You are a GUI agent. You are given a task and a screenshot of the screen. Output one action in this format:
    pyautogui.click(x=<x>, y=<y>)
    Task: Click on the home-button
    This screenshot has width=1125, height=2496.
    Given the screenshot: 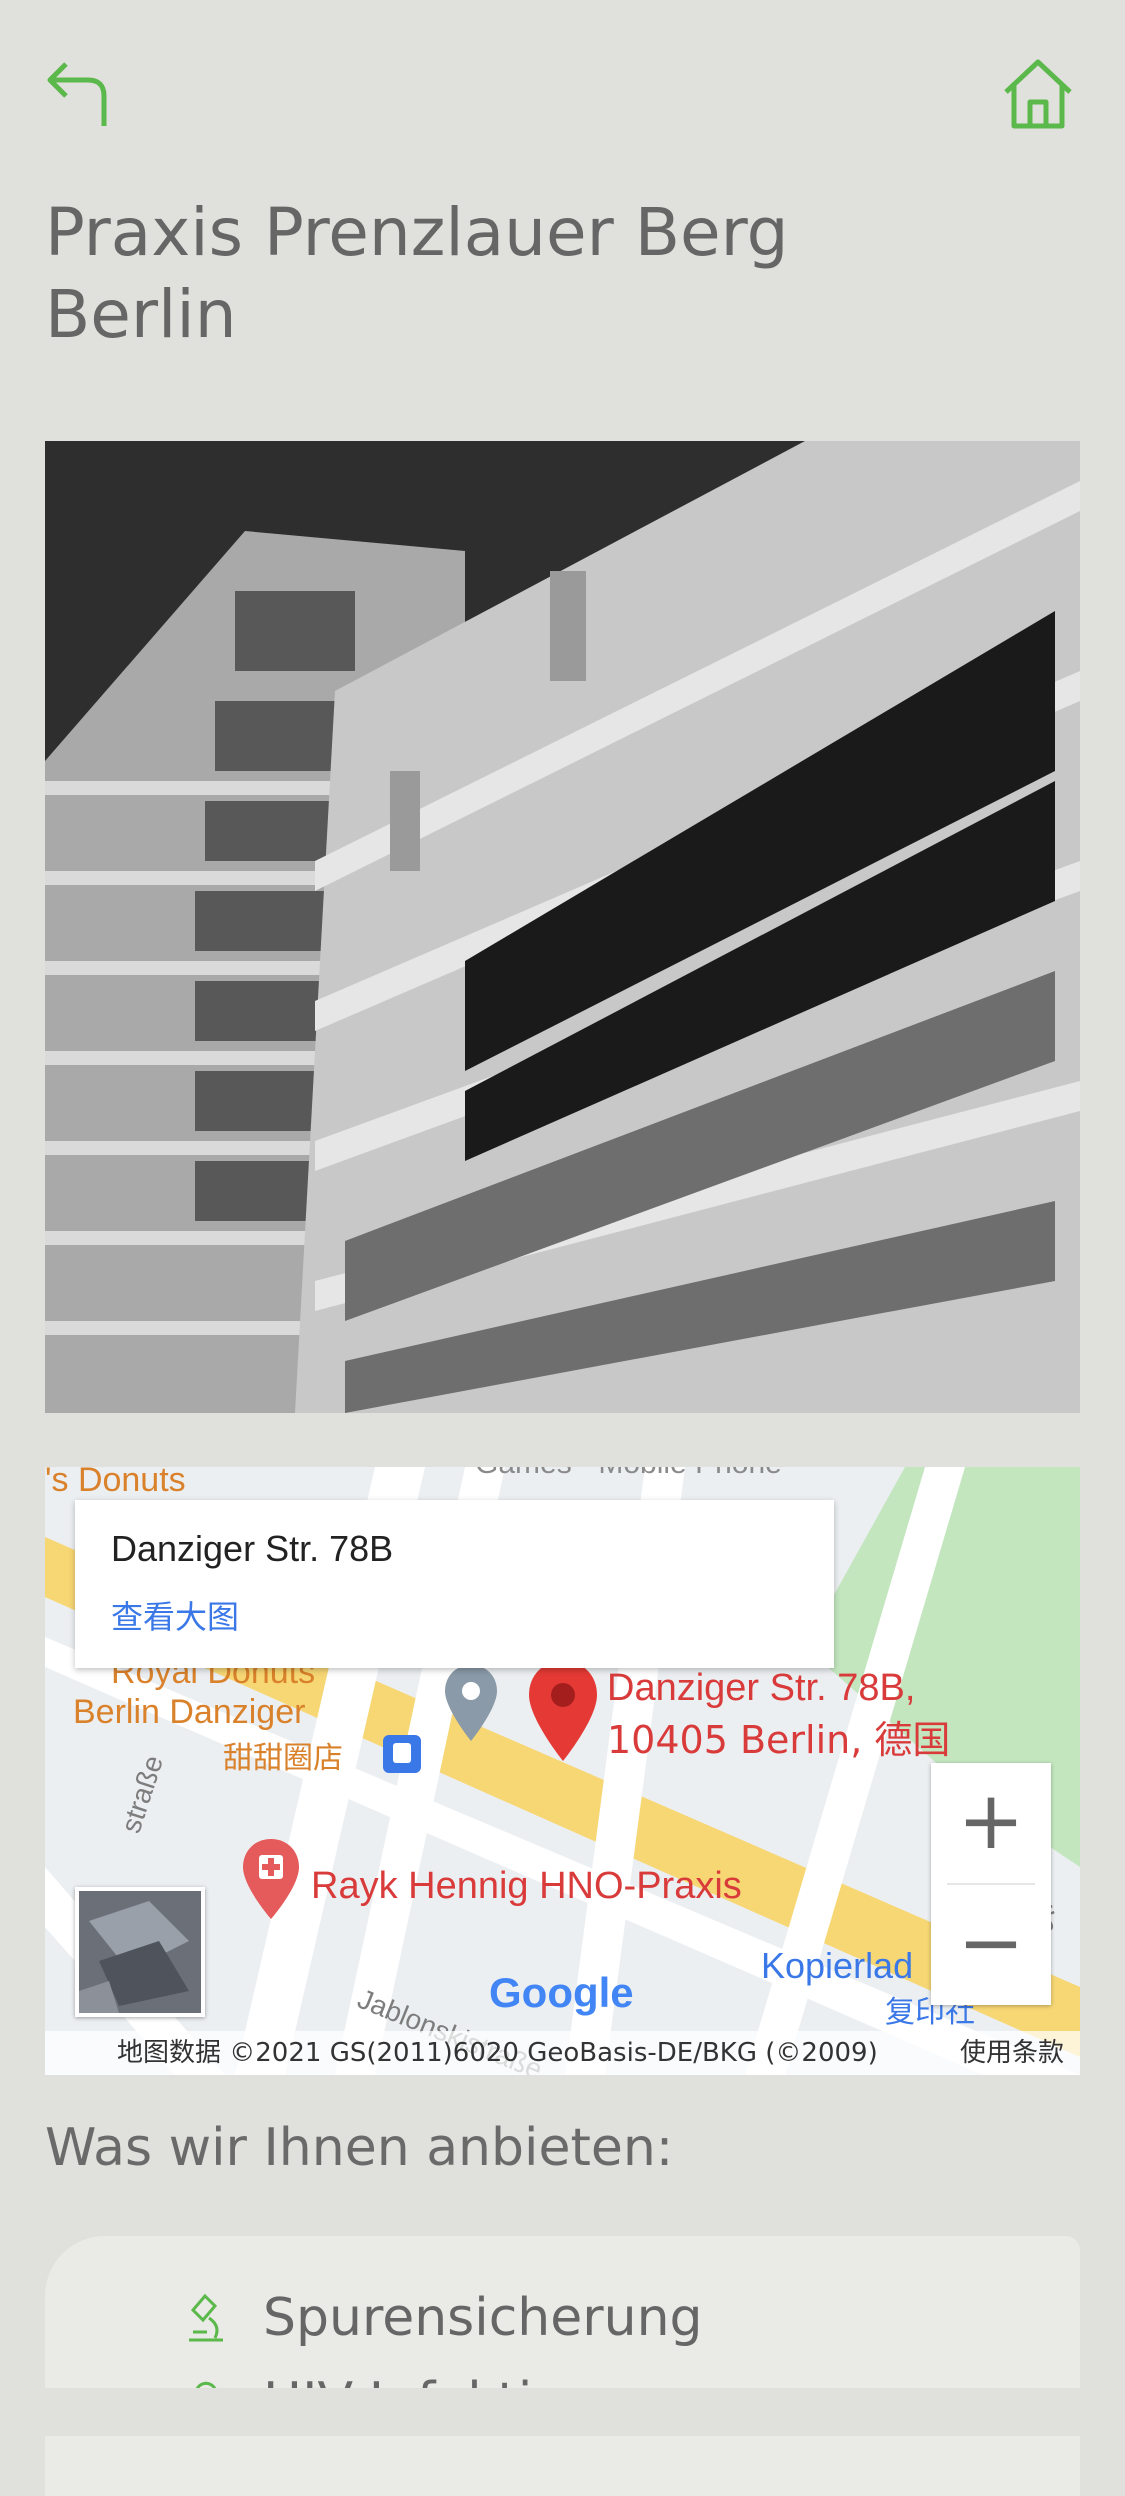 What is the action you would take?
    pyautogui.click(x=1038, y=94)
    